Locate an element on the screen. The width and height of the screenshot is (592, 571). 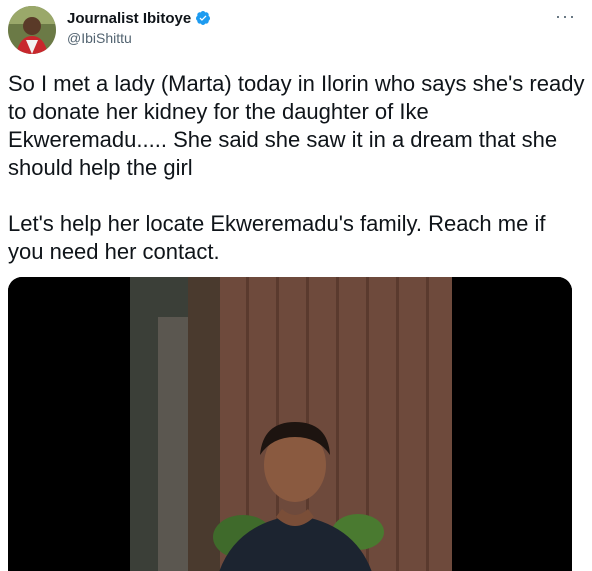
name-row: Journalist Ibitoye is located at coordinates (139, 18).